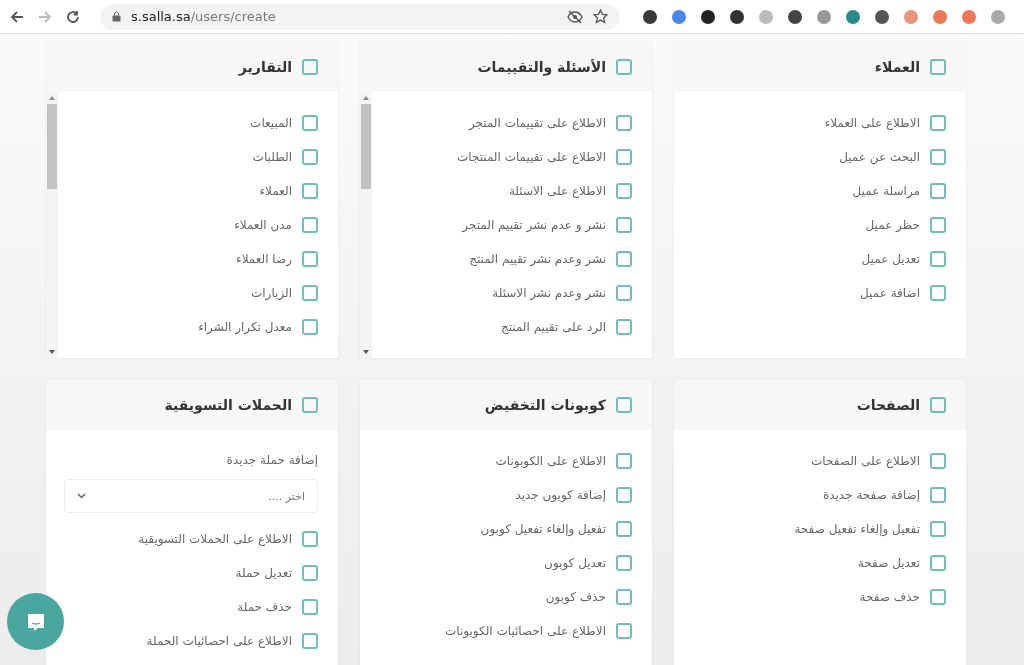 Image resolution: width=1024 pixels, height=665 pixels. Describe the element at coordinates (575, 16) in the screenshot. I see `eye-off-icon` at that location.